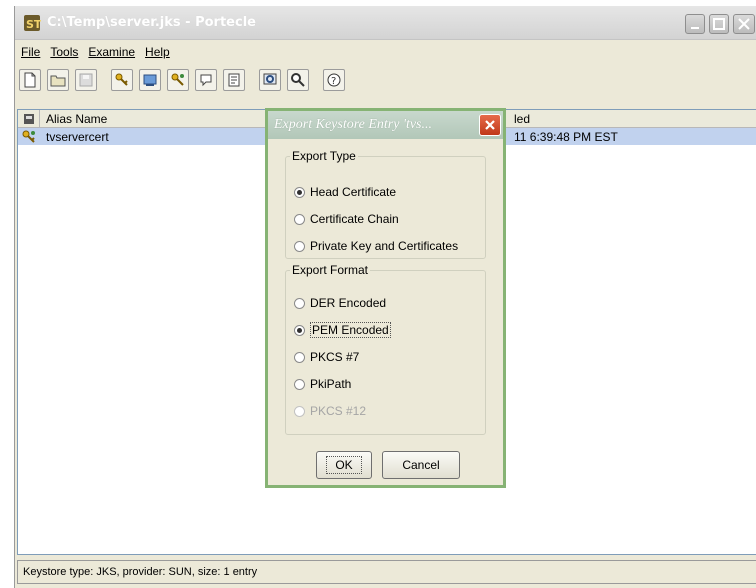 The height and width of the screenshot is (588, 756). I want to click on import-keypair-icon, so click(178, 80).